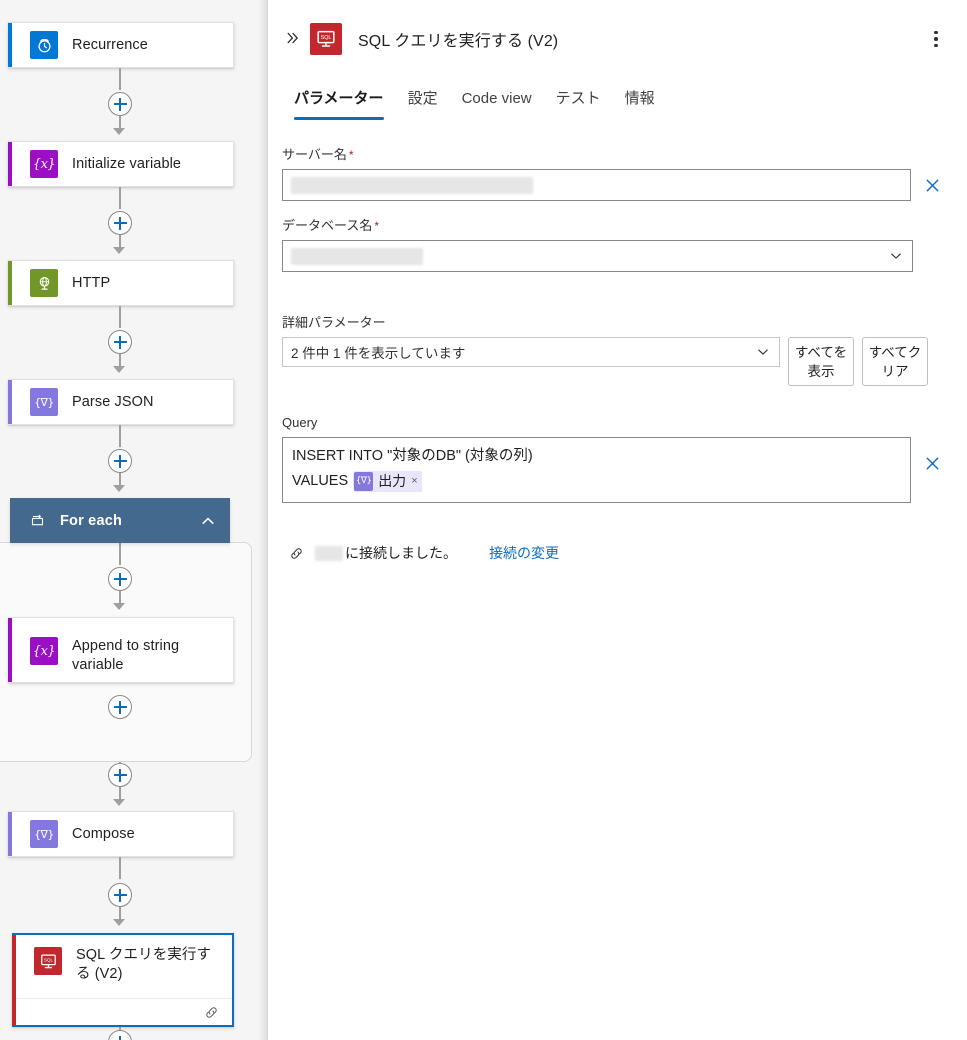 Image resolution: width=967 pixels, height=1040 pixels. I want to click on page-title: SQL クエリを実行する (V2), so click(458, 41).